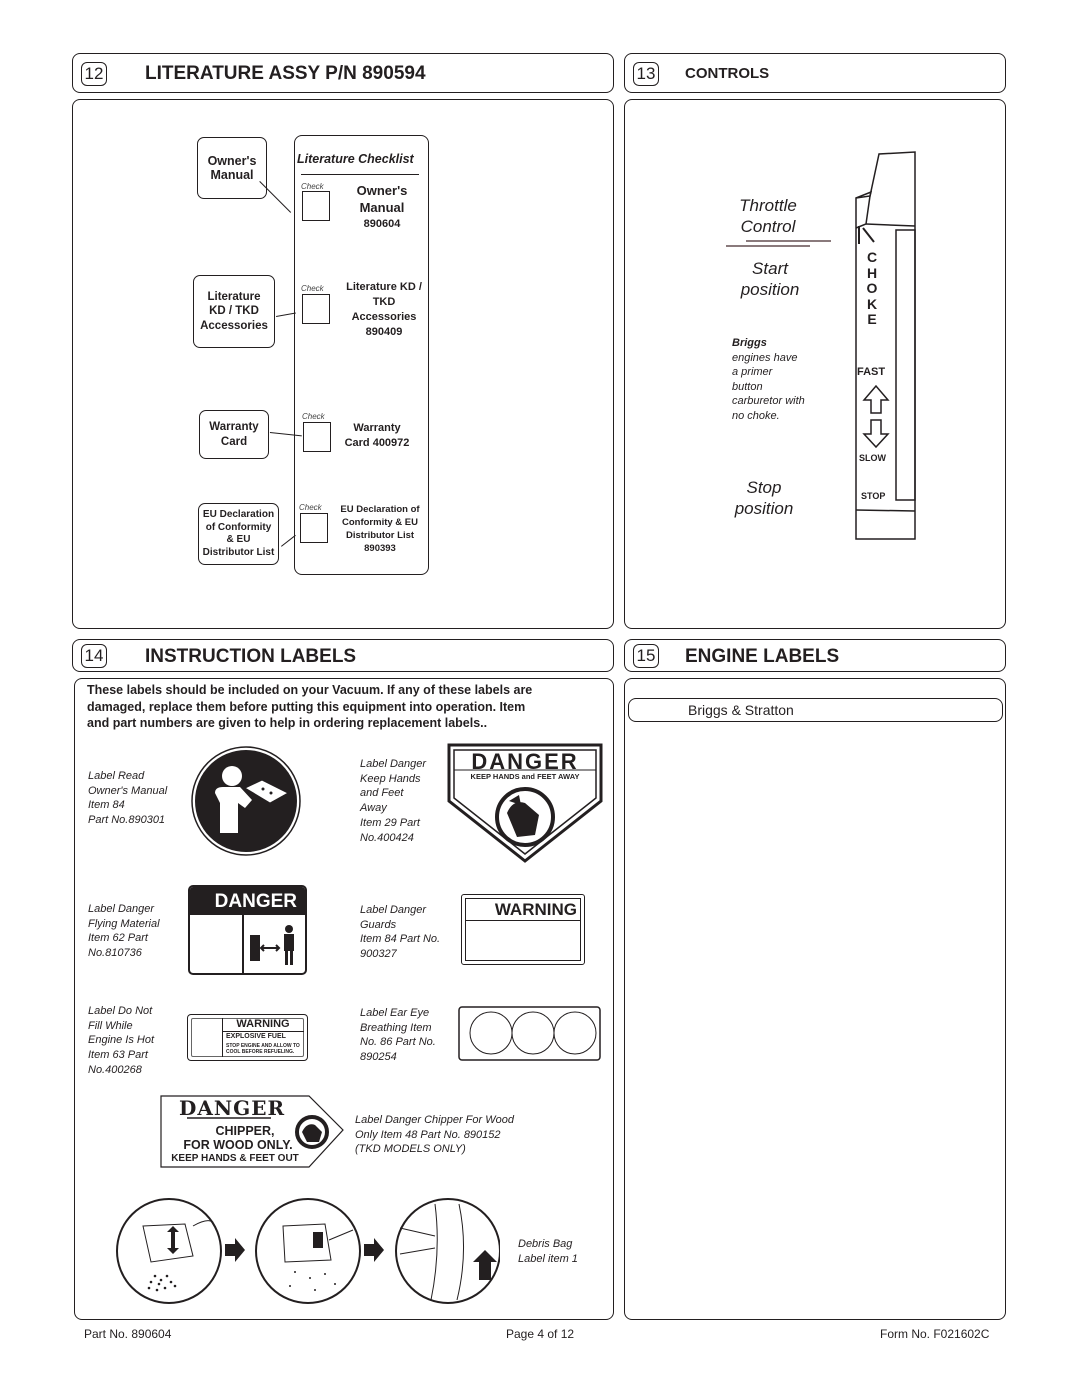 This screenshot has height=1397, width=1080. Describe the element at coordinates (384, 332) in the screenshot. I see `part-number: 890409` at that location.